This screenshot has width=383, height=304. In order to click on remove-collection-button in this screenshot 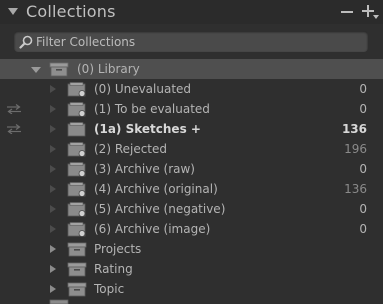, I will do `click(347, 11)`.